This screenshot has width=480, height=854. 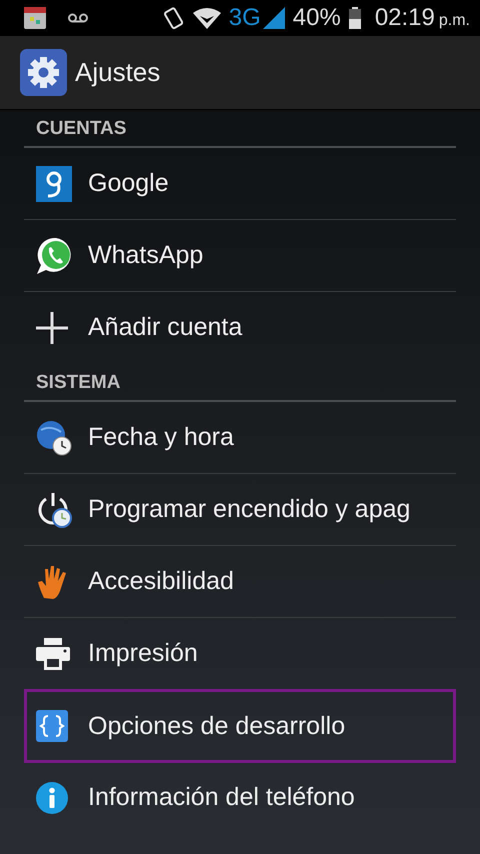 I want to click on battery-icon, so click(x=354, y=18).